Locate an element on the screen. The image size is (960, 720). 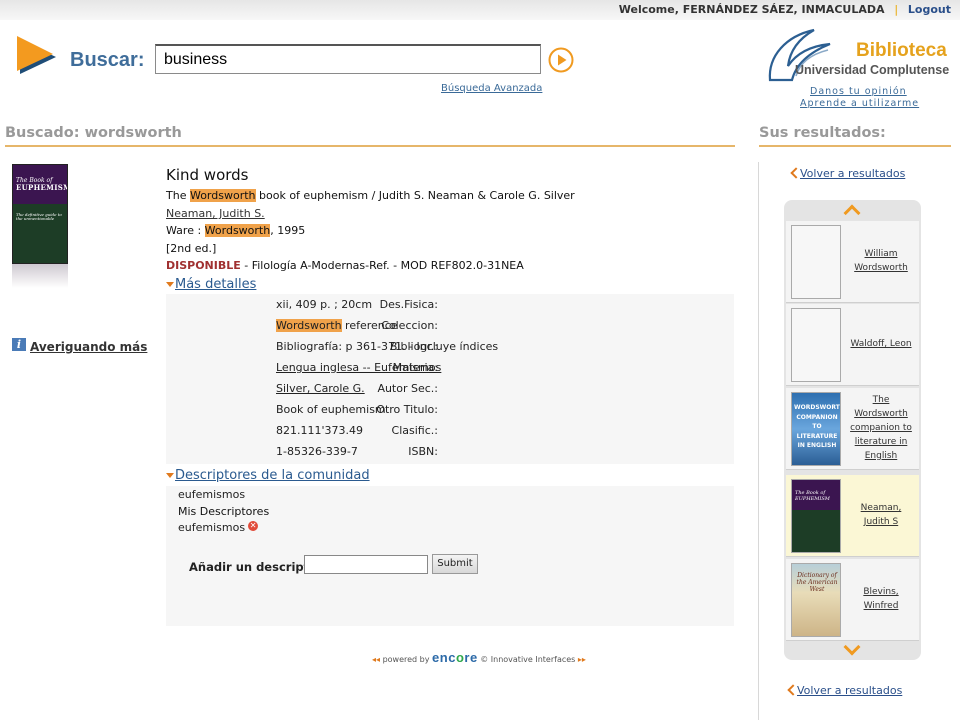
detail-label: Clasific.: is located at coordinates (414, 430).